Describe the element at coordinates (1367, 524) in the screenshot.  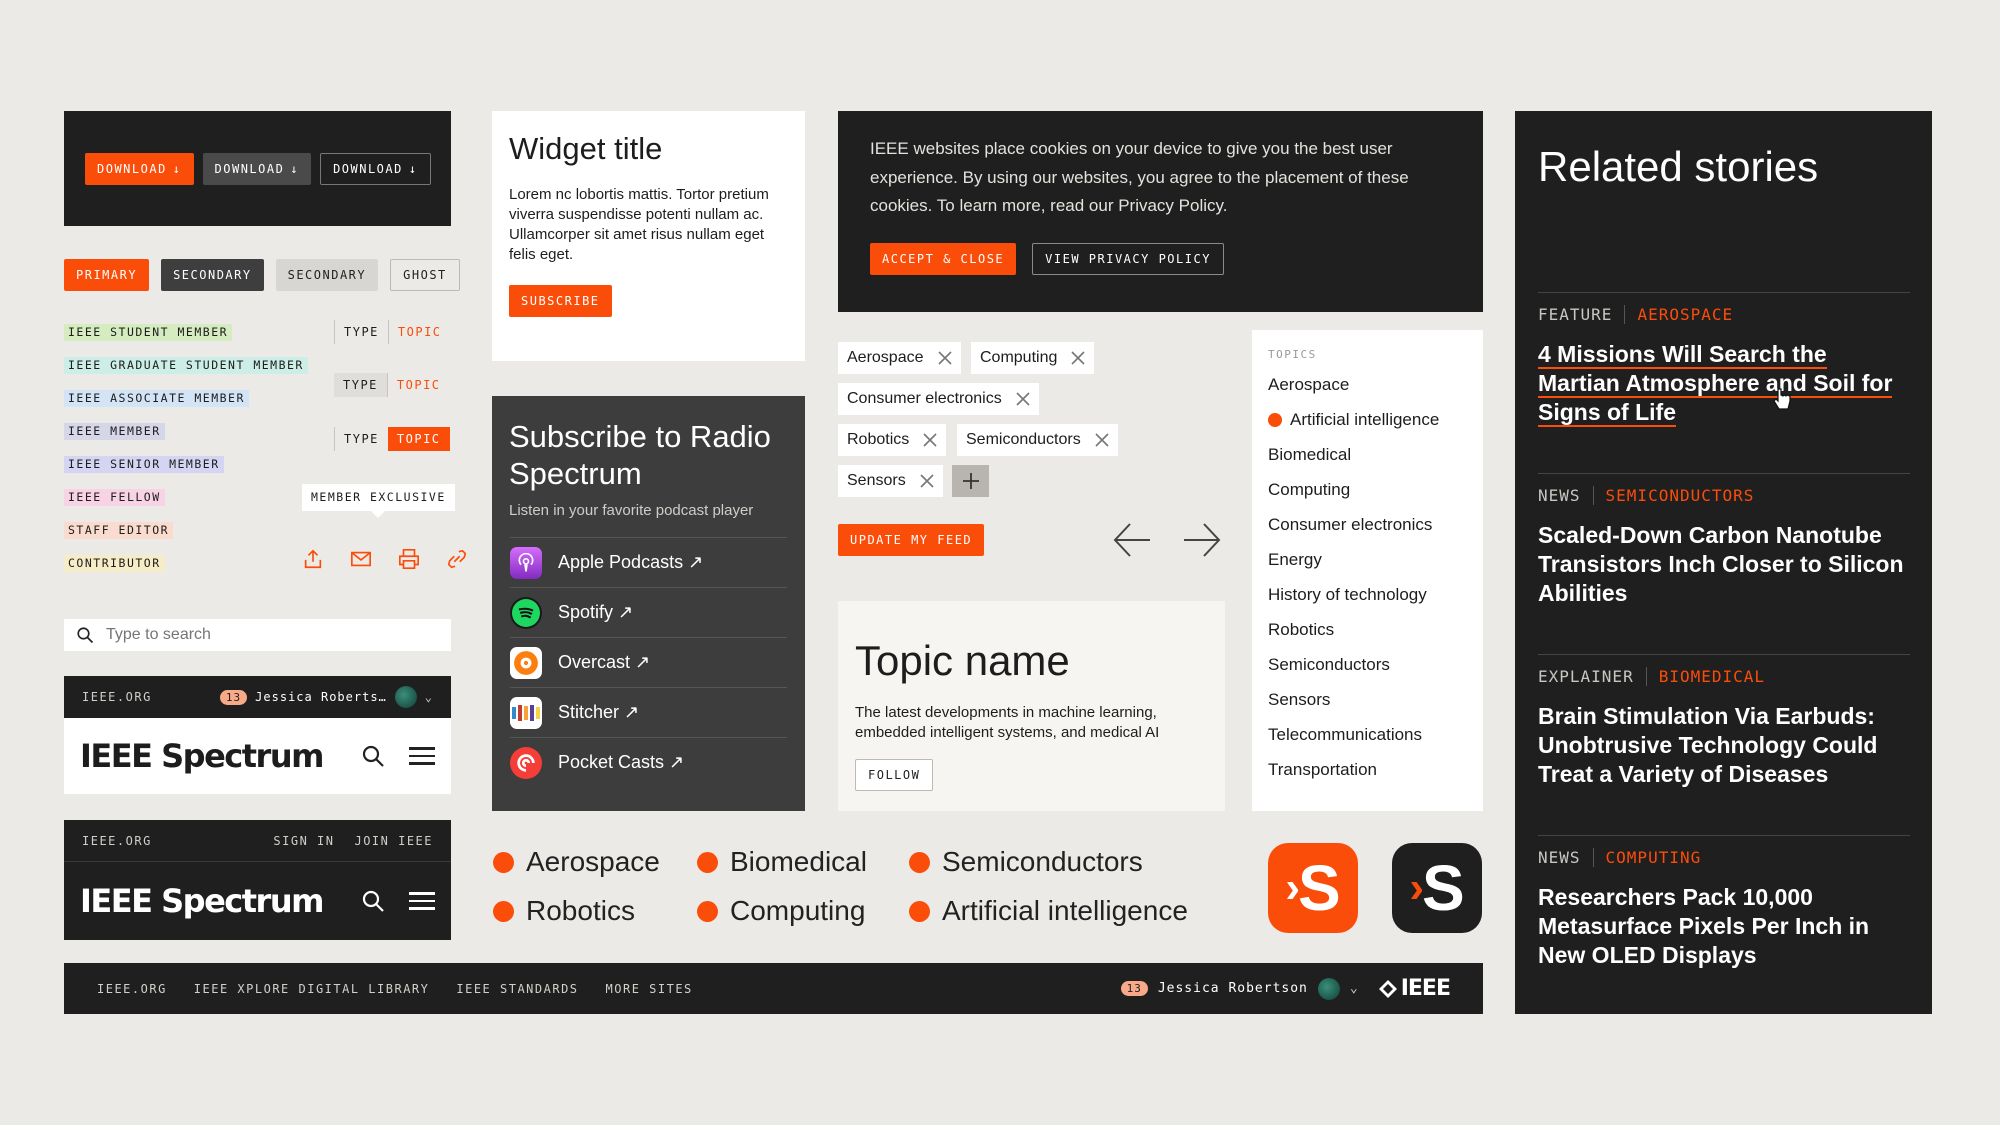
I see `topic-item: Consumer electronics` at that location.